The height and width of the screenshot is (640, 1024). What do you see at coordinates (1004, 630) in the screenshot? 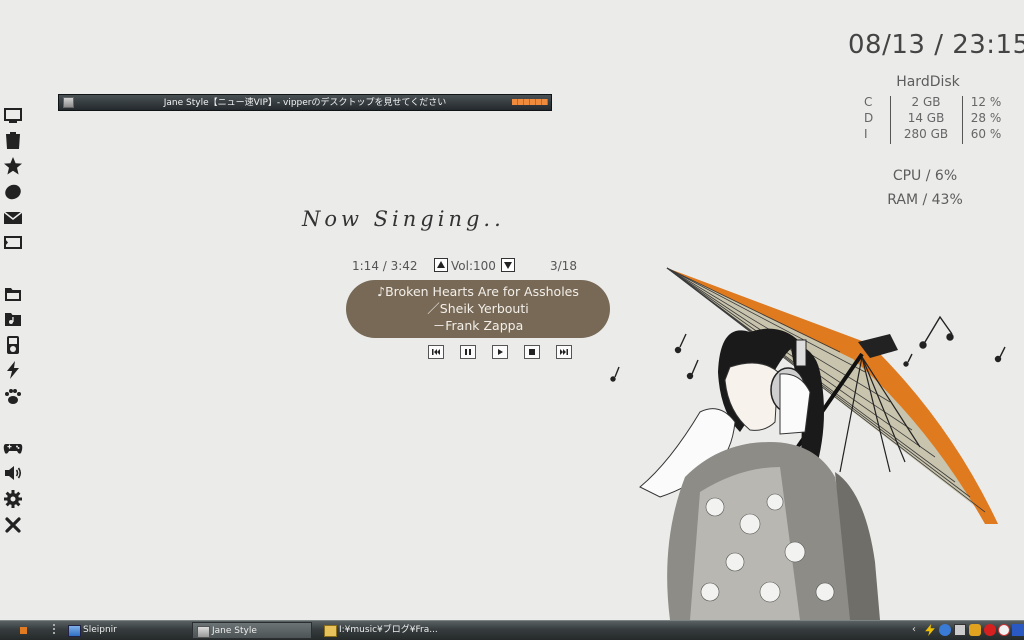
I see `app-circle-icon` at bounding box center [1004, 630].